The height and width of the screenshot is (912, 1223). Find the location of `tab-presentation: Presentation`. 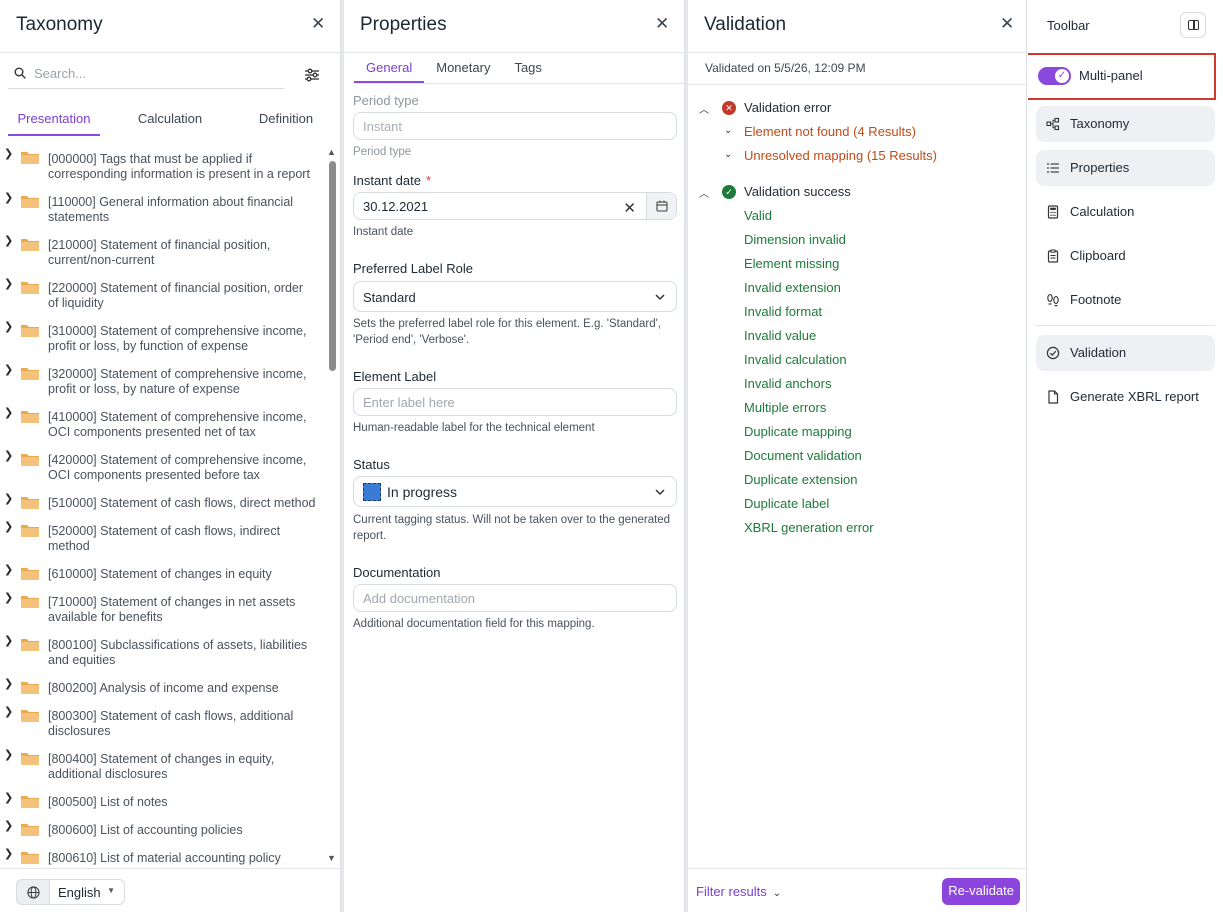

tab-presentation: Presentation is located at coordinates (54, 120).